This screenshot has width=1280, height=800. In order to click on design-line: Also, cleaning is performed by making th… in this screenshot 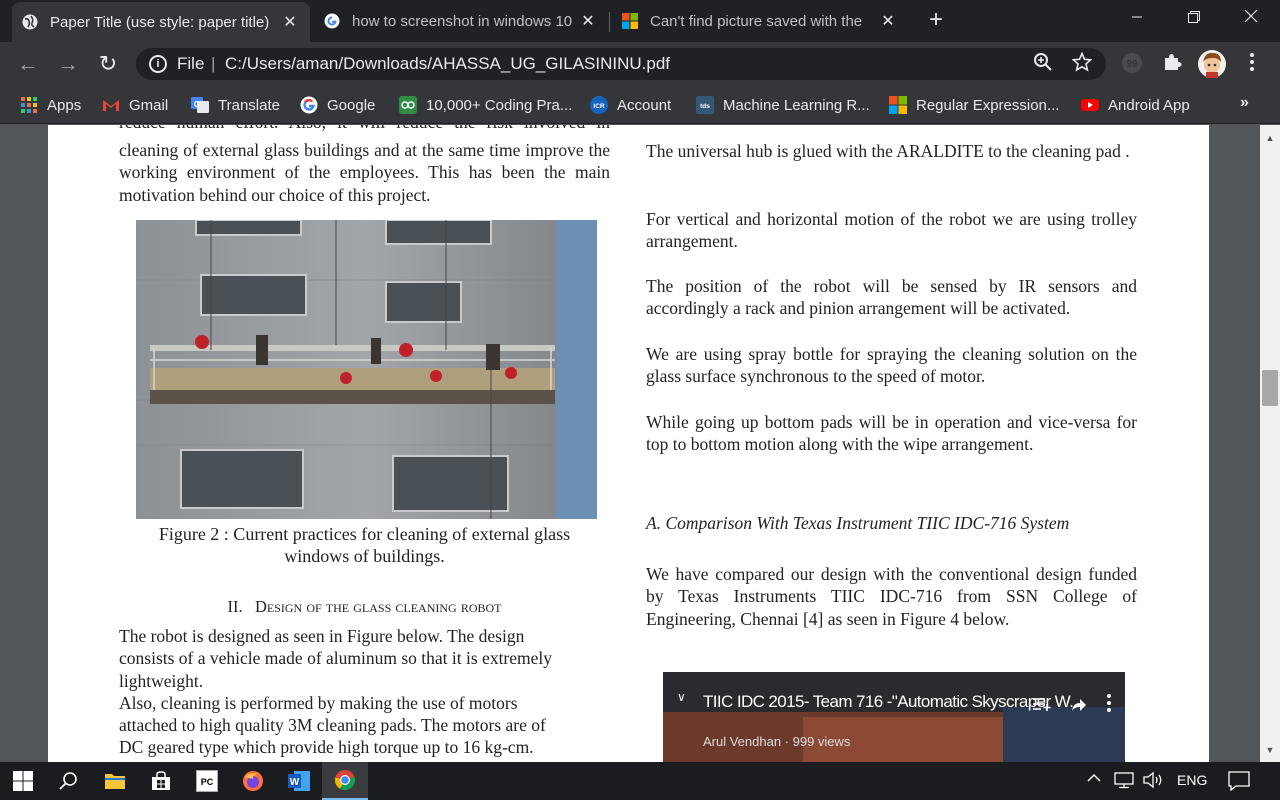, I will do `click(318, 702)`.